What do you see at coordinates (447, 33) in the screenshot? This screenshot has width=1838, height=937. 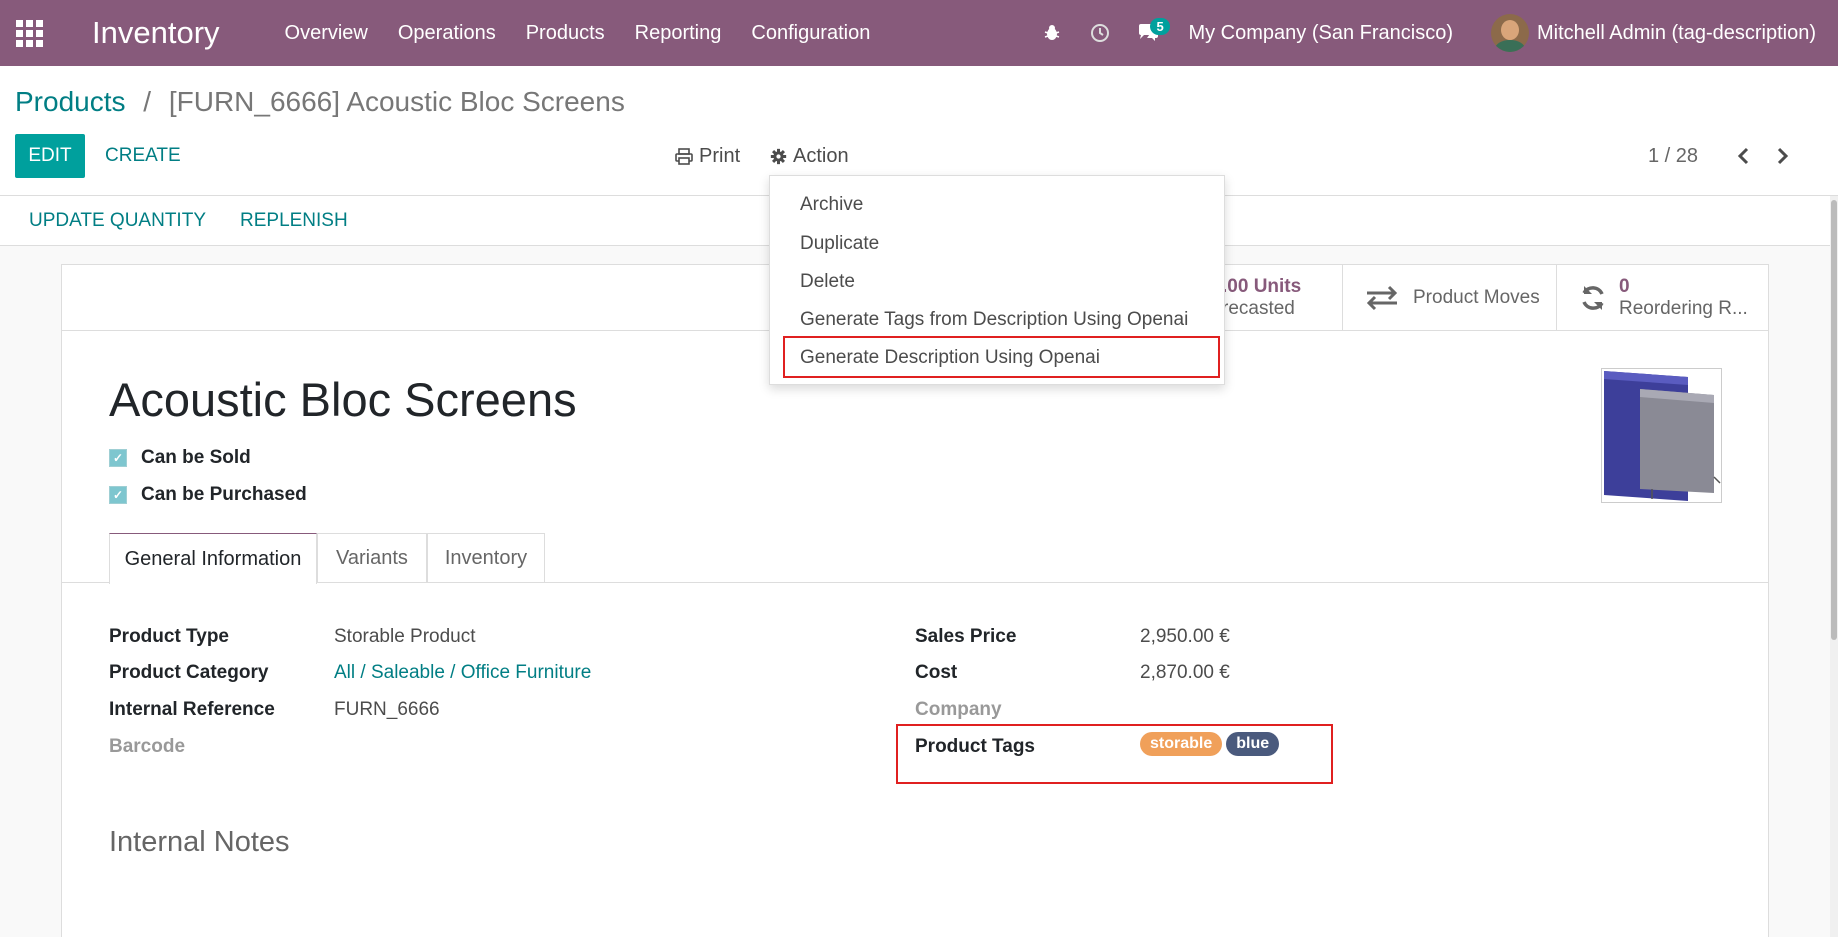 I see `menu-operations: Operations` at bounding box center [447, 33].